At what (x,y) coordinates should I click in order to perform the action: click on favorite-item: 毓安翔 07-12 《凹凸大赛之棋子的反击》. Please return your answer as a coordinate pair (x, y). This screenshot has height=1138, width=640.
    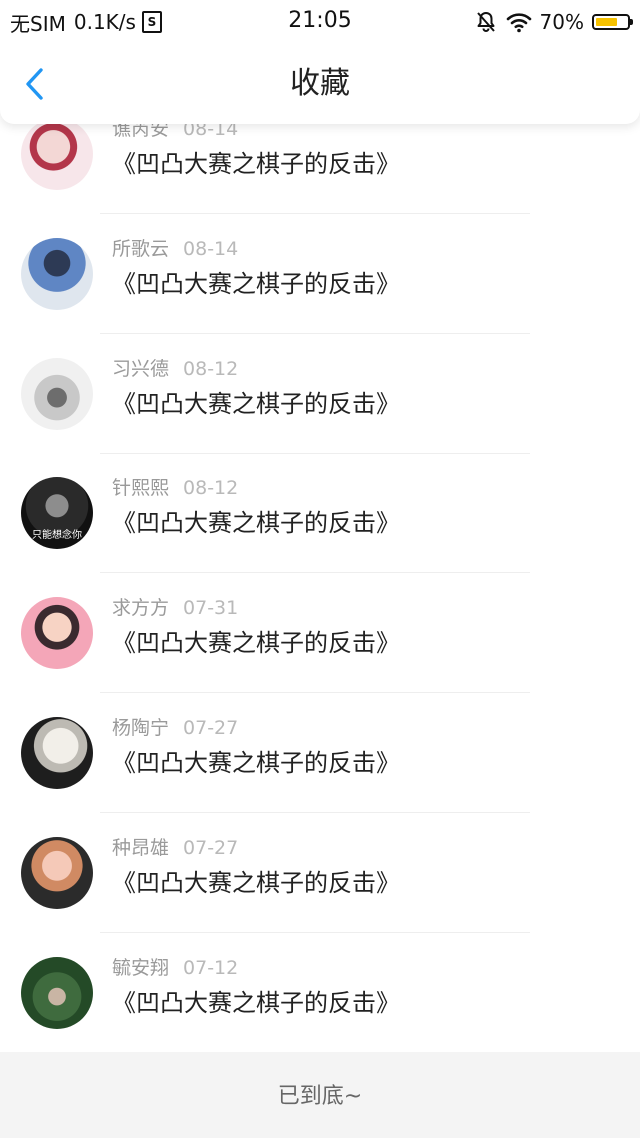
    Looking at the image, I should click on (320, 992).